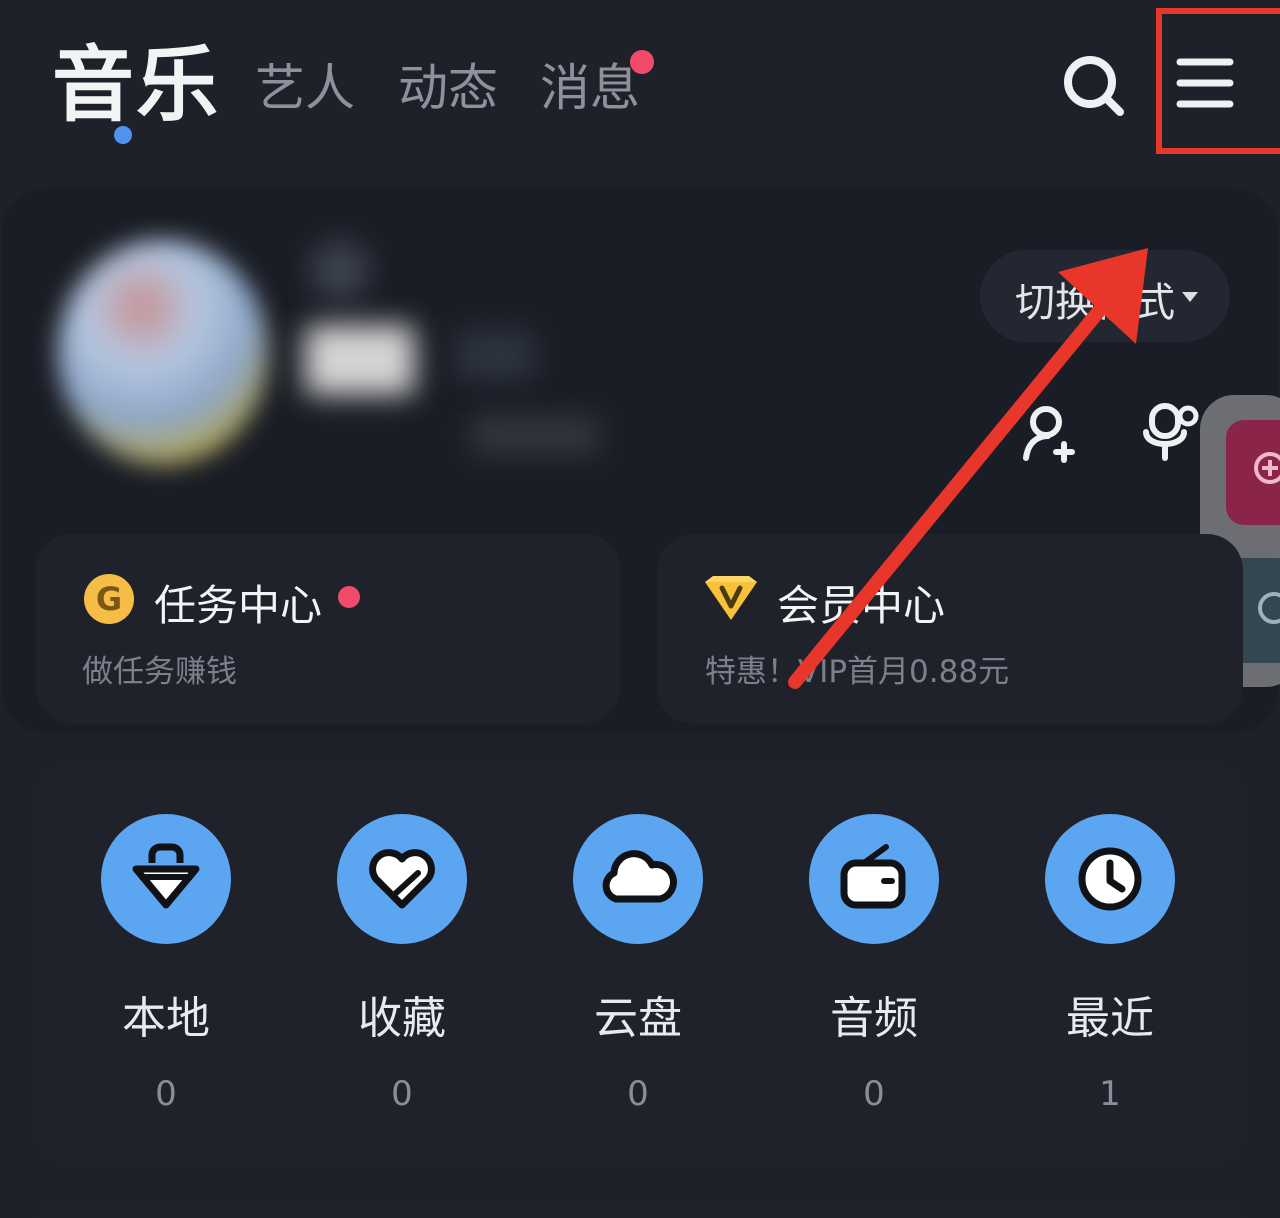  Describe the element at coordinates (1253, 472) in the screenshot. I see `side-widget-add-button` at that location.